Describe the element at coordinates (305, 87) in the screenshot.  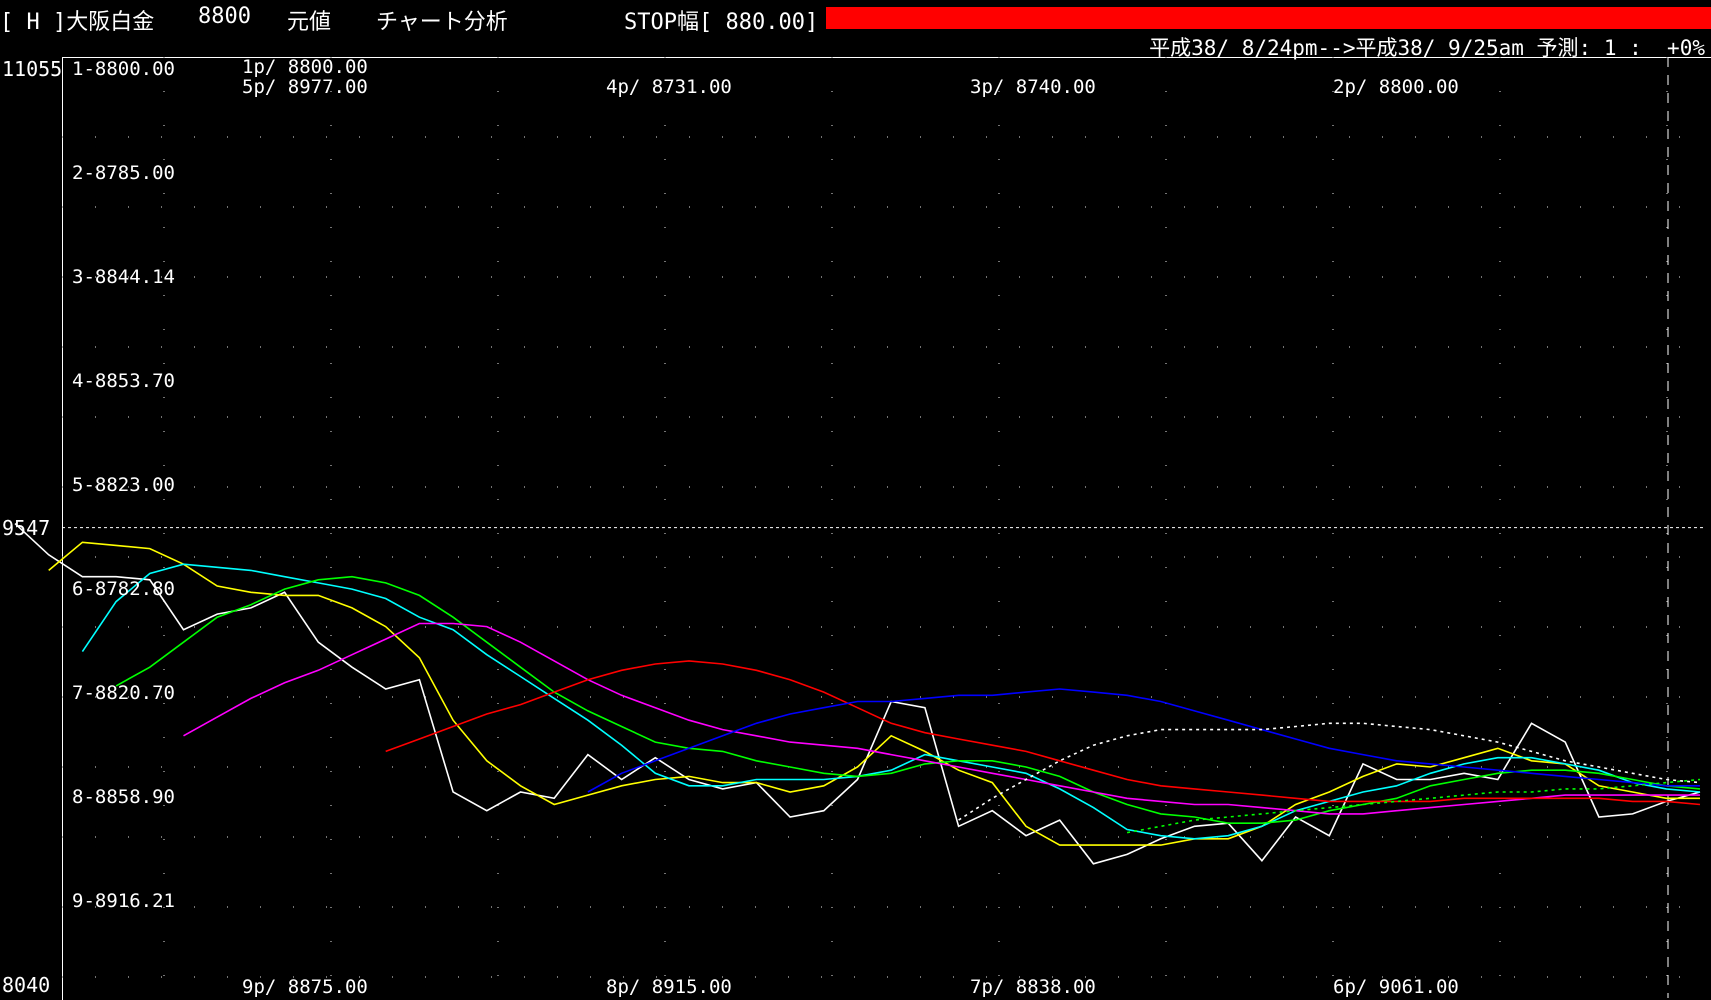
I see `p-label: 5p/ 8977.00` at that location.